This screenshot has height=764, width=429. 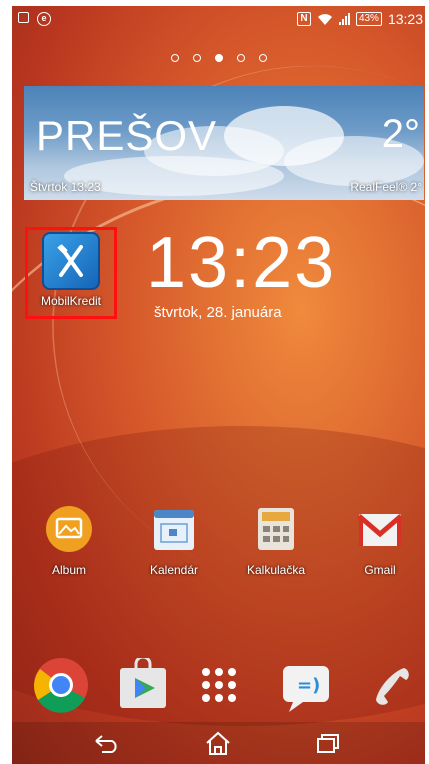 I want to click on notification-e-icon: e, so click(x=44, y=19).